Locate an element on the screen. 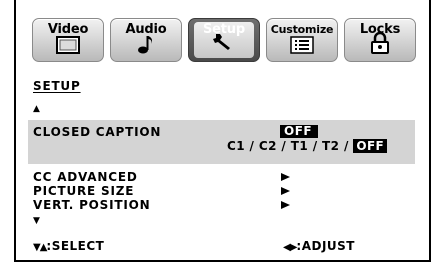  screen-icon is located at coordinates (68, 47).